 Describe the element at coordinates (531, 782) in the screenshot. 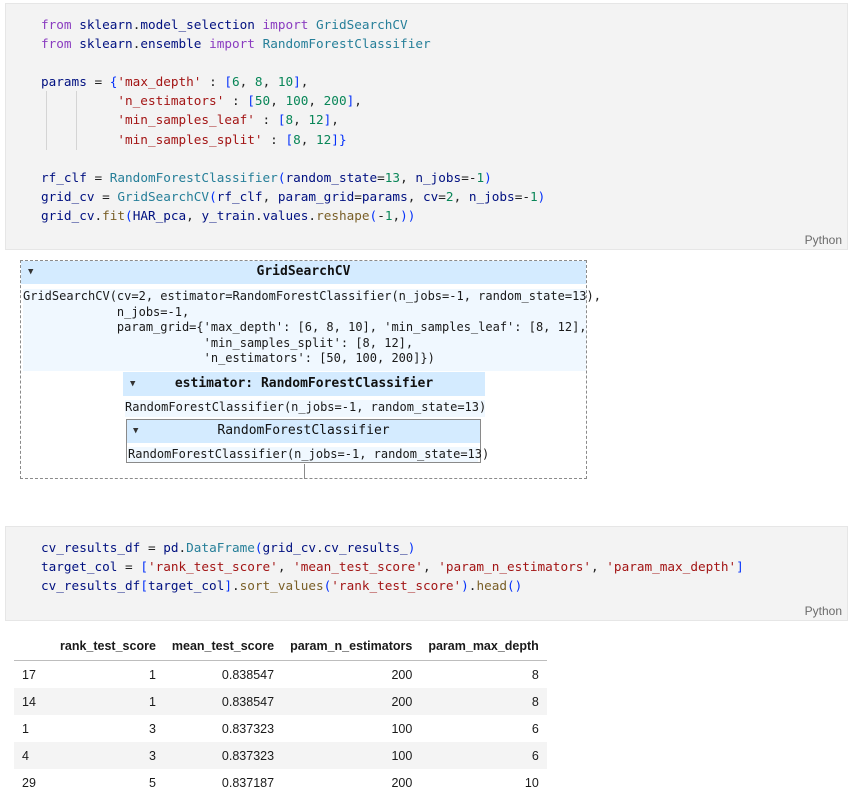

I see `table-cell: 10` at that location.